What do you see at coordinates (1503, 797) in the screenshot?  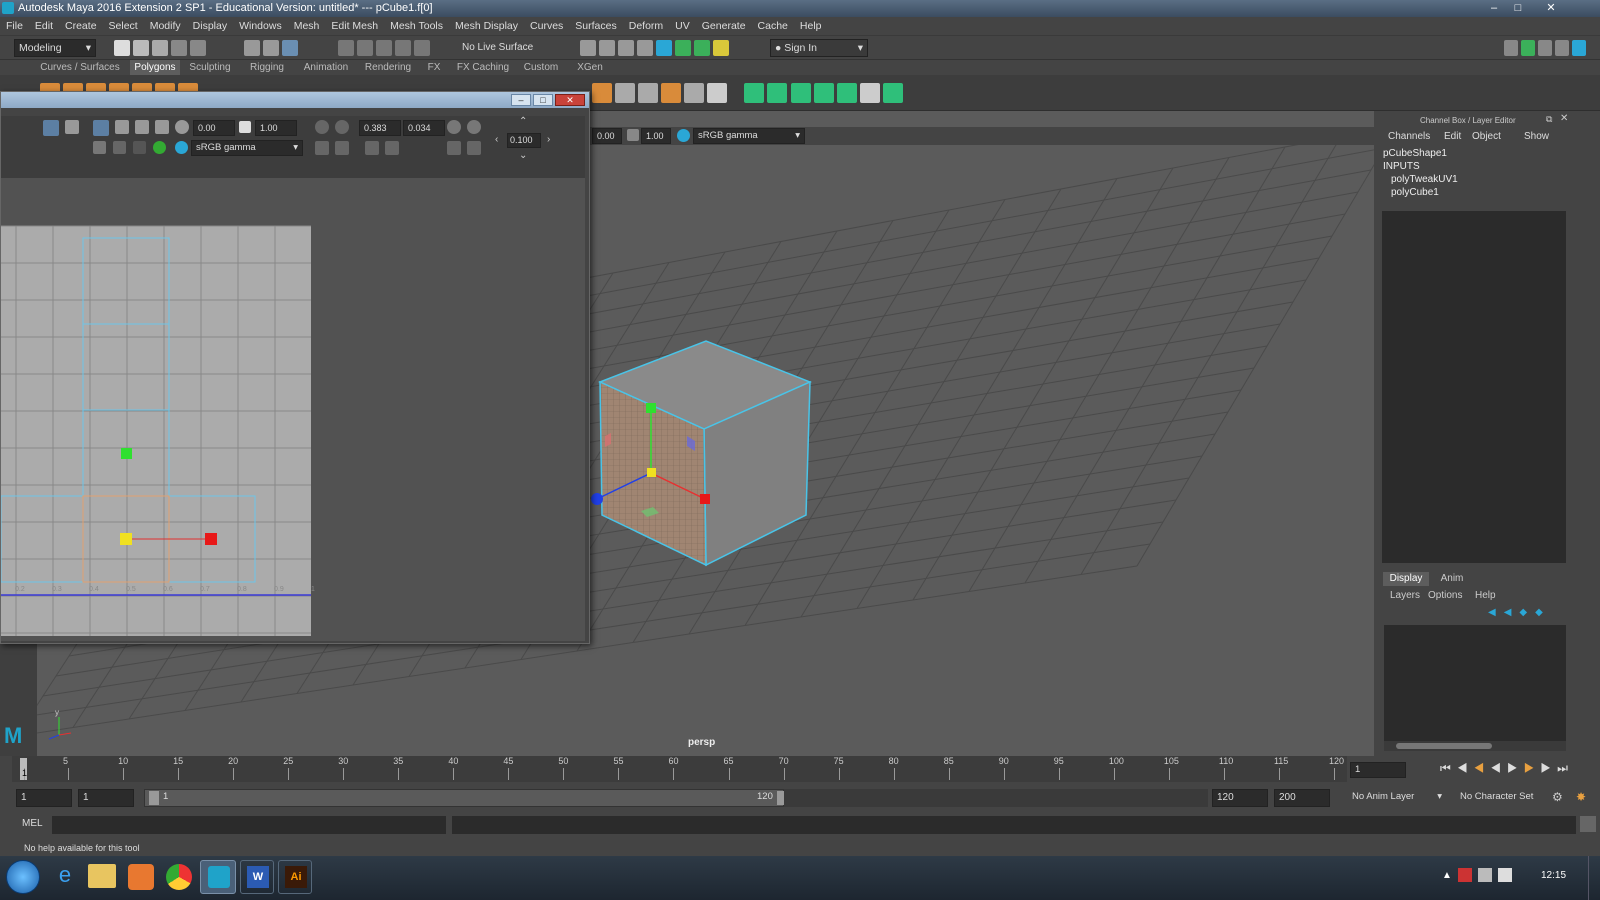 I see `character-set-dropdown: No Character Set` at bounding box center [1503, 797].